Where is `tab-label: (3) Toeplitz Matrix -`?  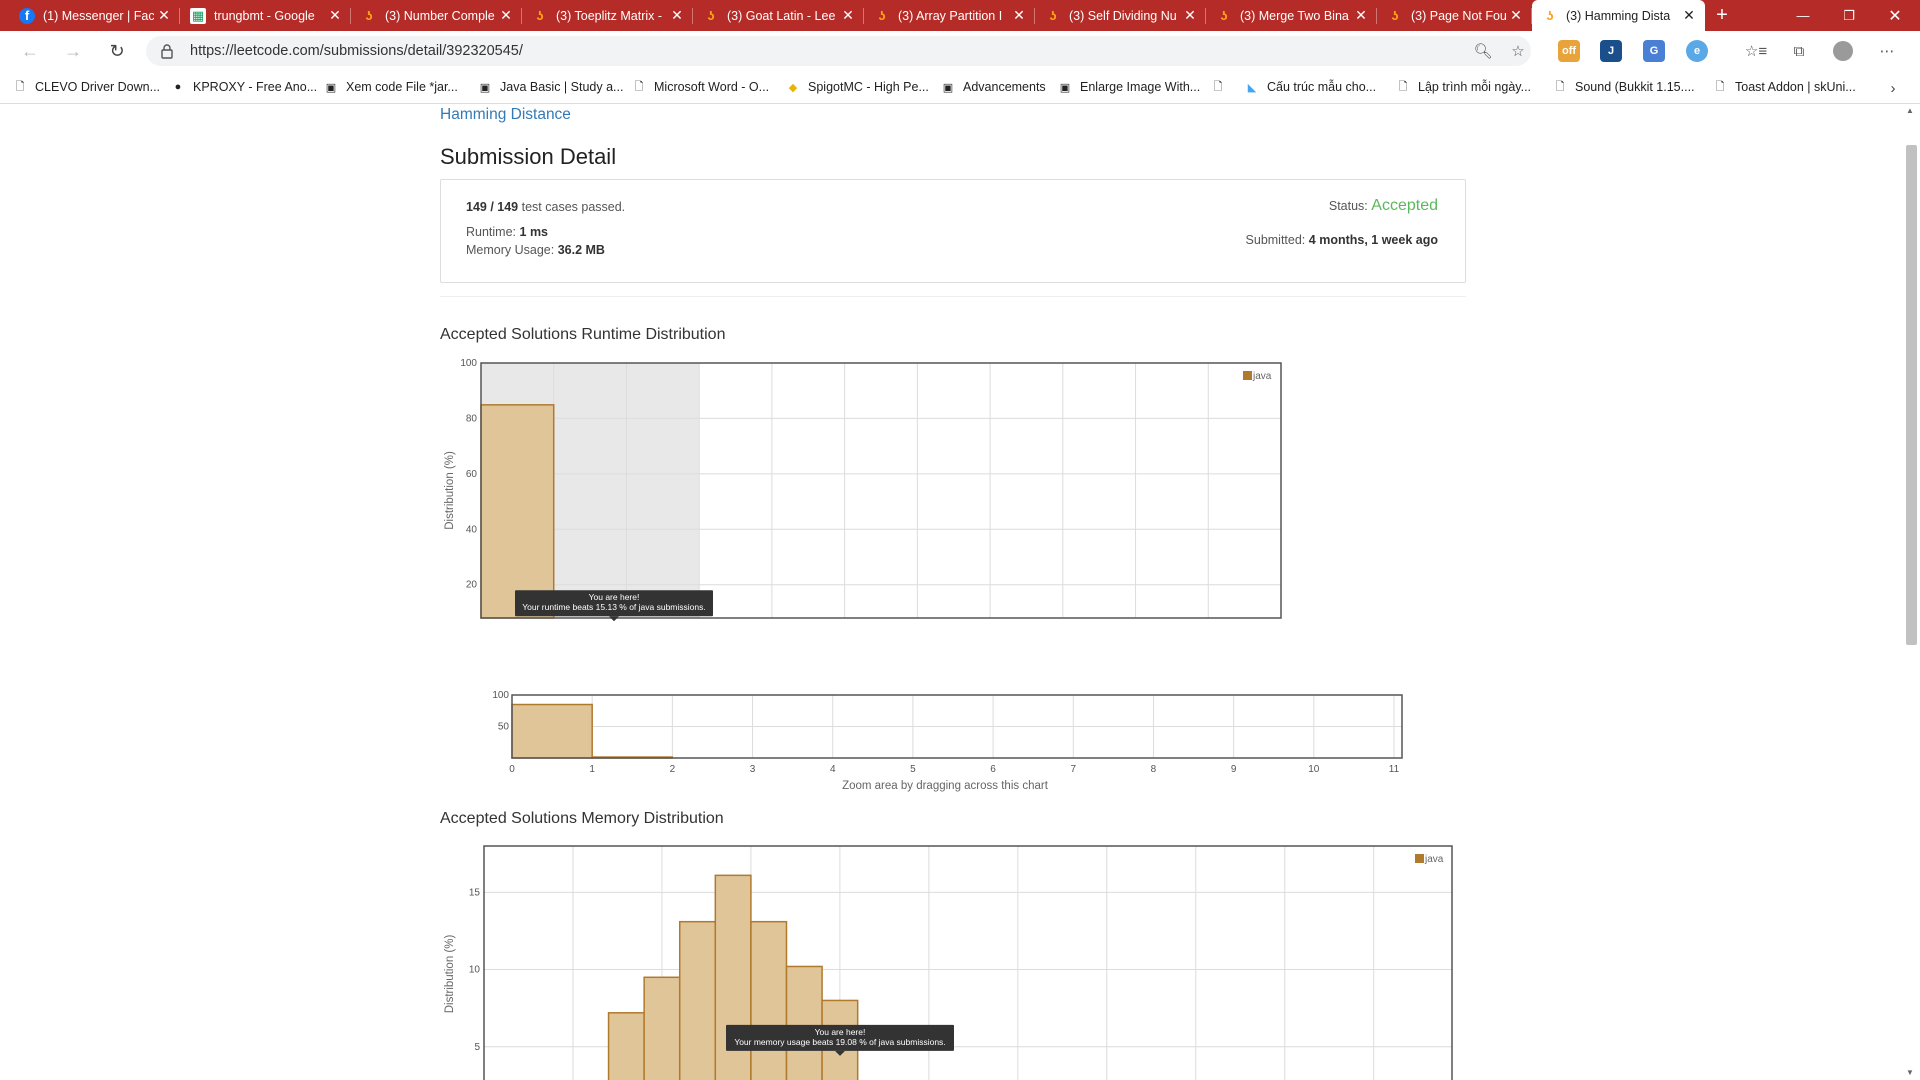 tab-label: (3) Toeplitz Matrix - is located at coordinates (609, 15).